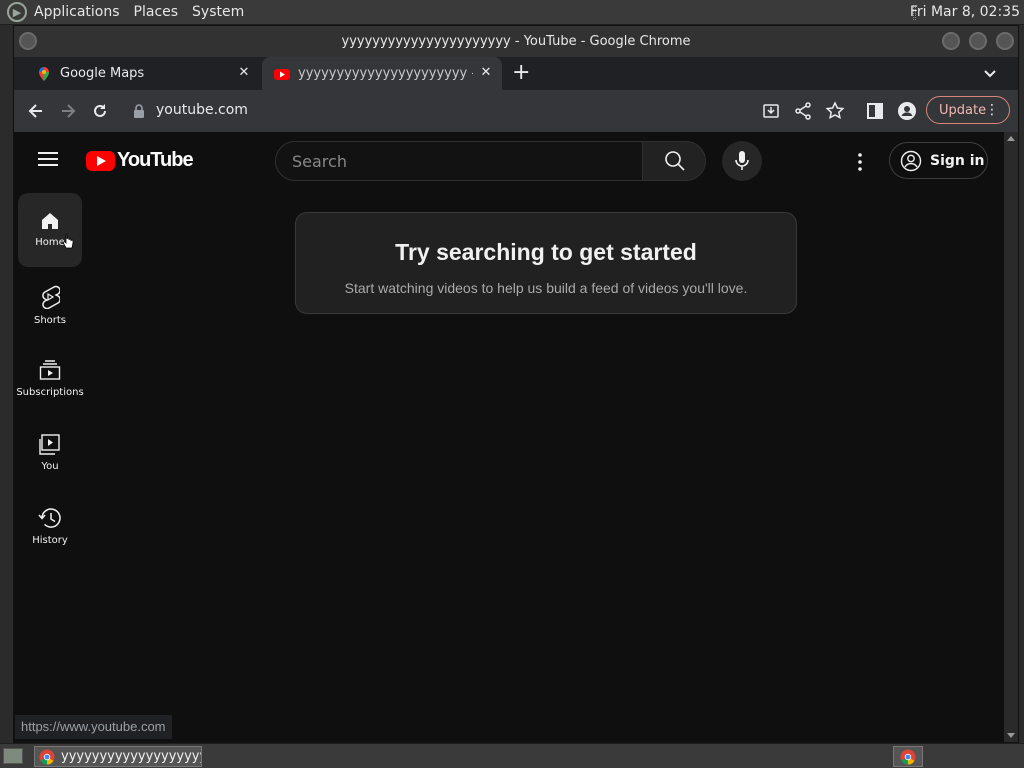 The image size is (1024, 768). I want to click on guide-item-home: Home, so click(50, 230).